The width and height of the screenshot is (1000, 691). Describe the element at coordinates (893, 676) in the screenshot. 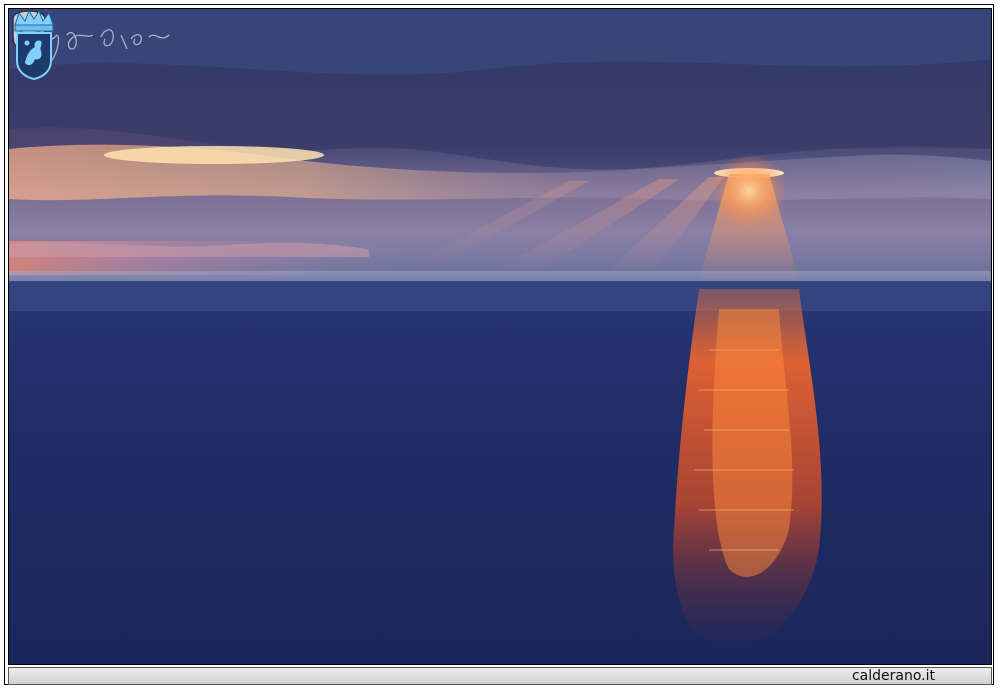

I see `site-label: calderano.it` at that location.